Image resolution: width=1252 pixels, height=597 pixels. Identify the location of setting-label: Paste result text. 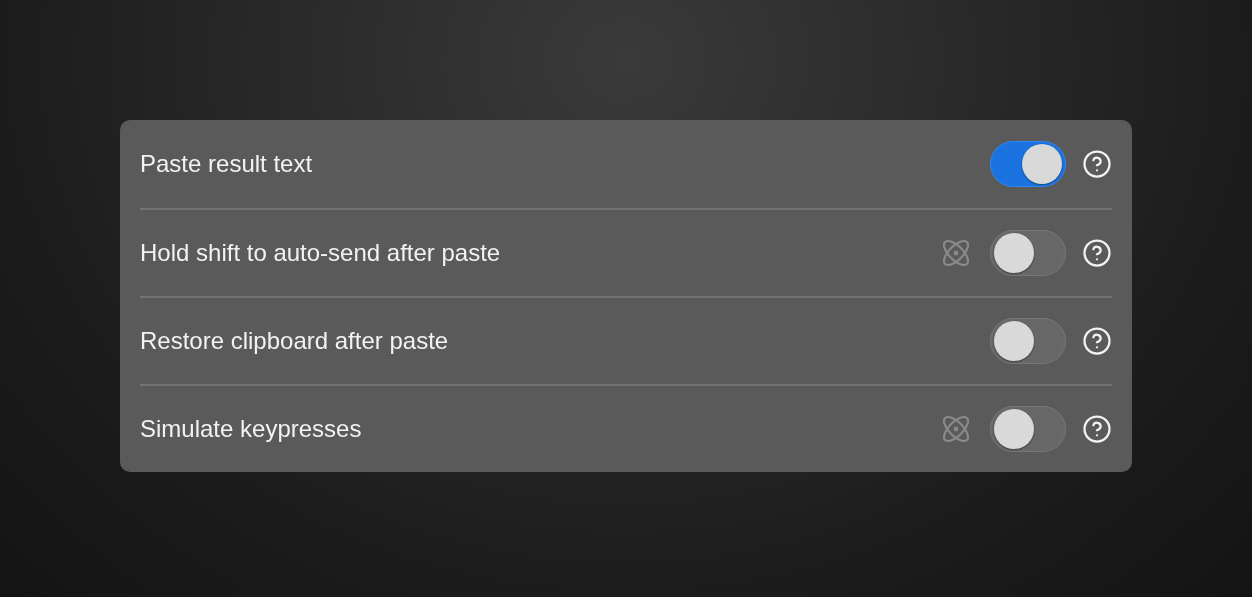
(227, 164).